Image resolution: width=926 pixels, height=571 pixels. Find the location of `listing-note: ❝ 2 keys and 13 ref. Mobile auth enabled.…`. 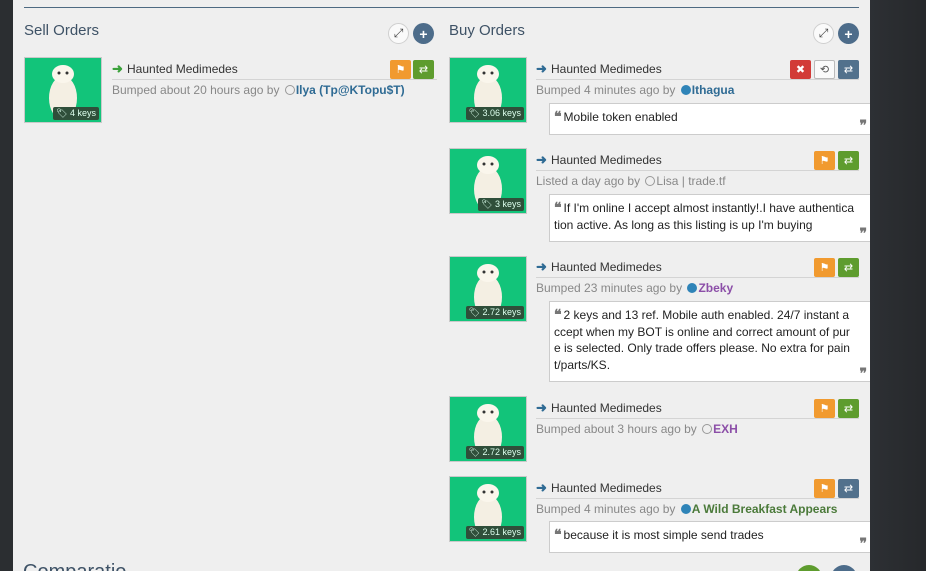

listing-note: ❝ 2 keys and 13 ref. Mobile auth enabled.… is located at coordinates (709, 341).